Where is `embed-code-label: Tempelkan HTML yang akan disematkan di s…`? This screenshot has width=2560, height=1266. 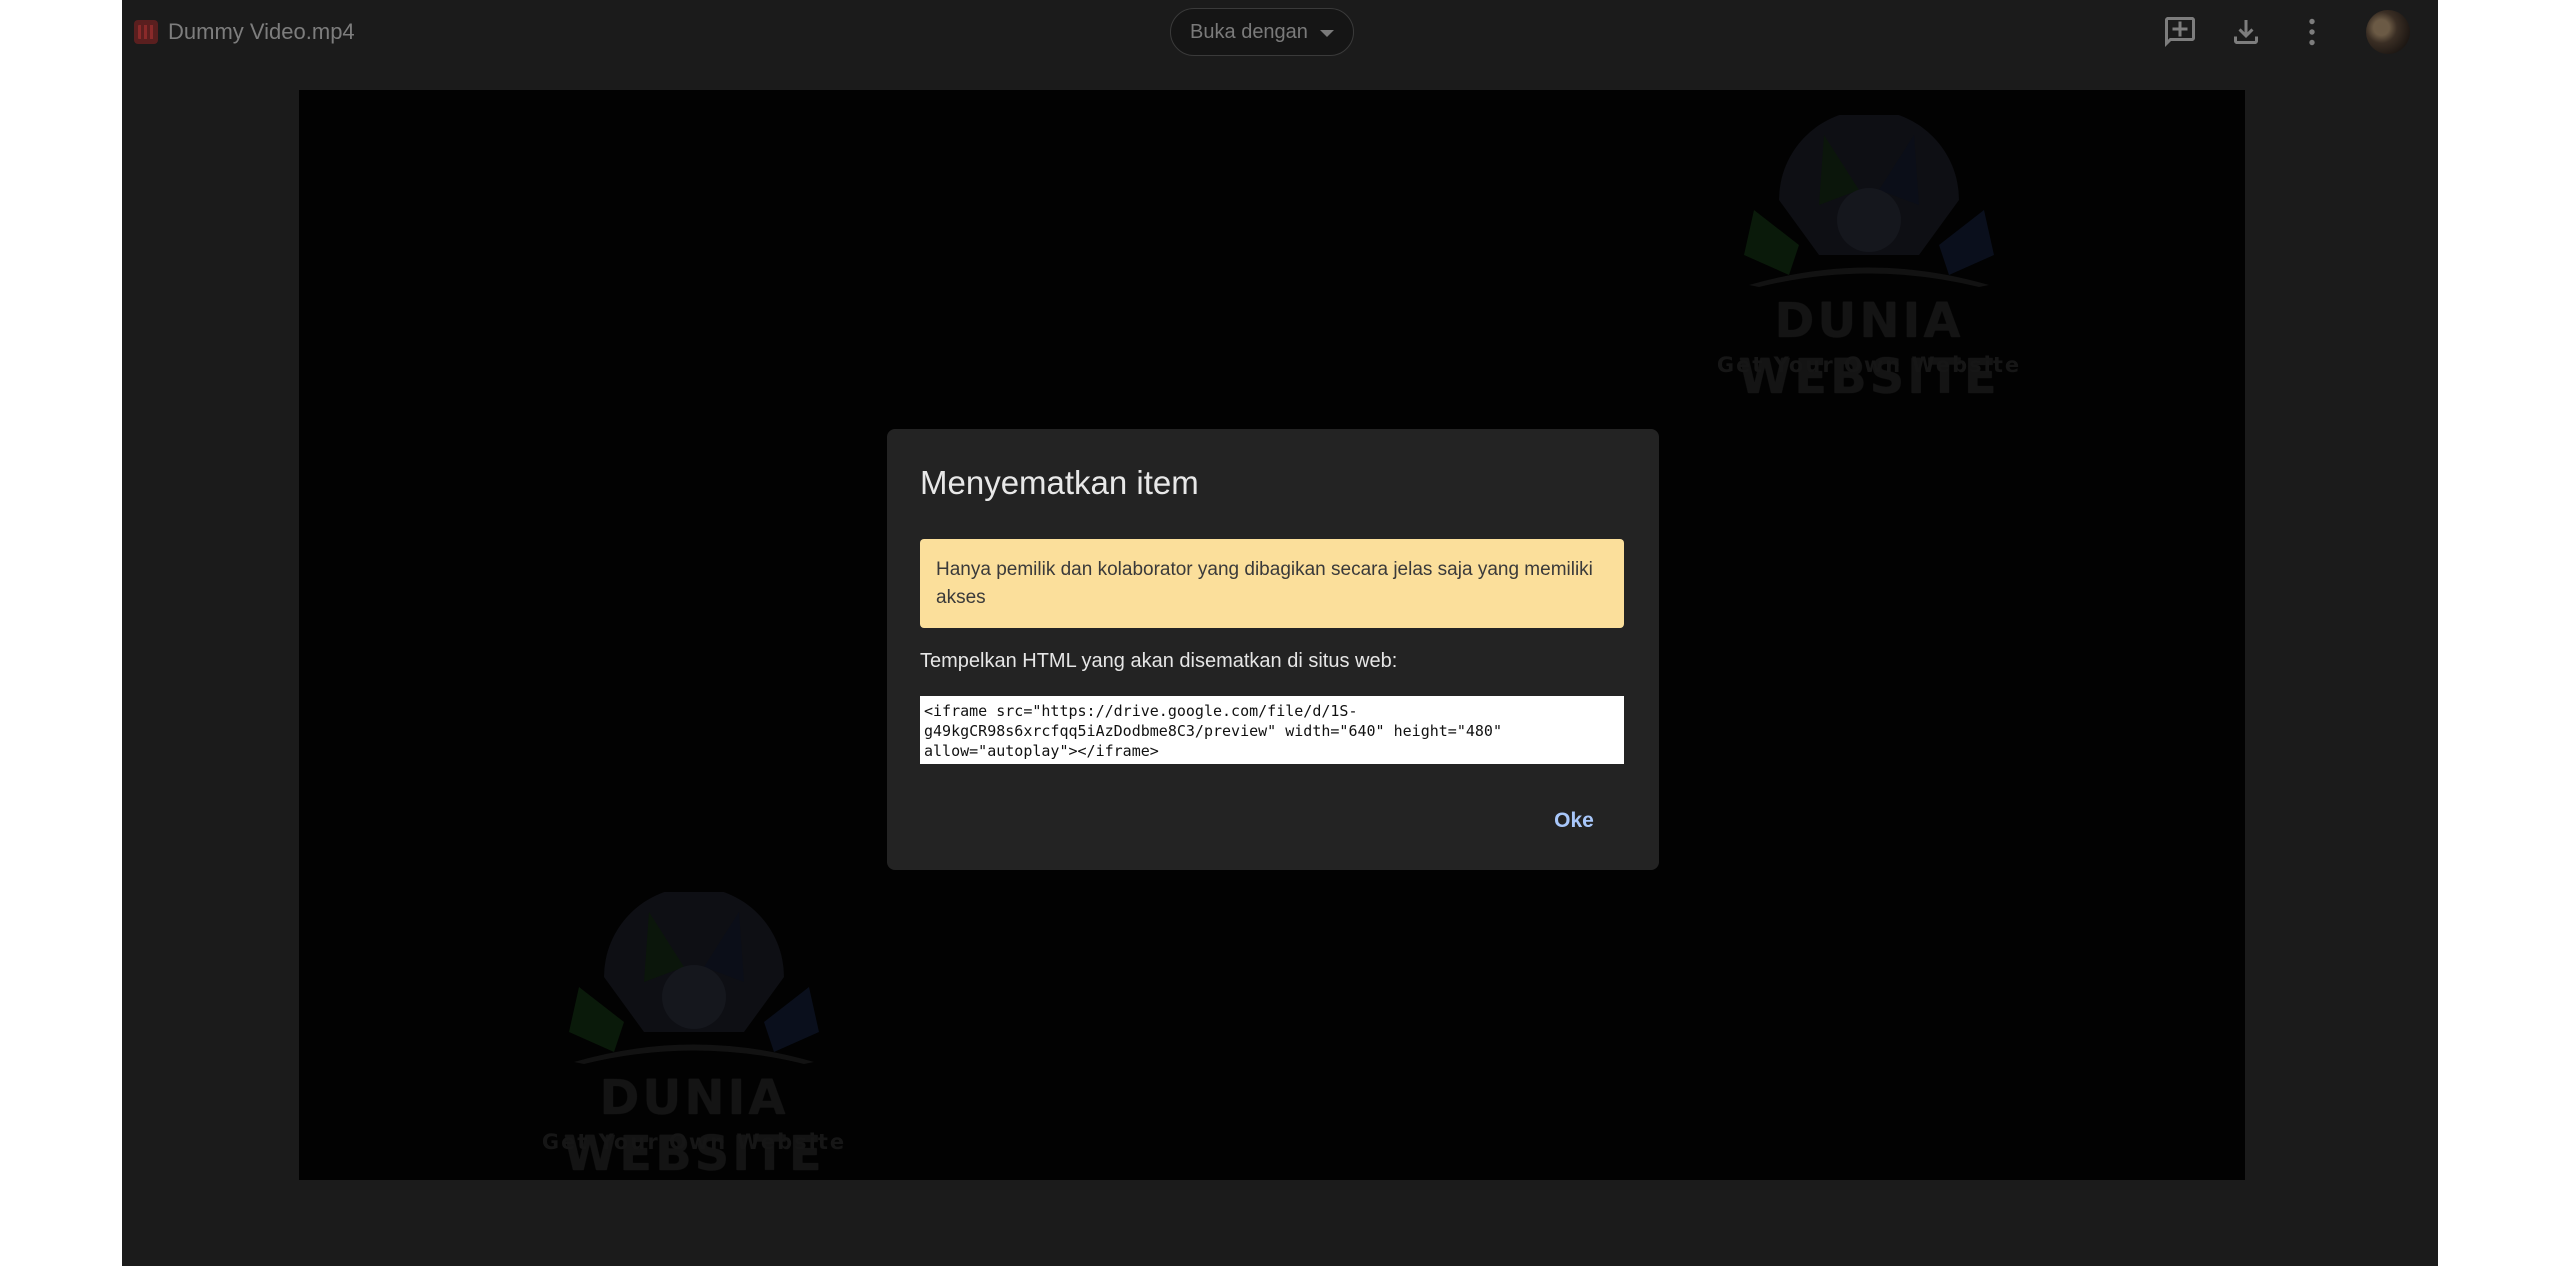 embed-code-label: Tempelkan HTML yang akan disematkan di s… is located at coordinates (1159, 661).